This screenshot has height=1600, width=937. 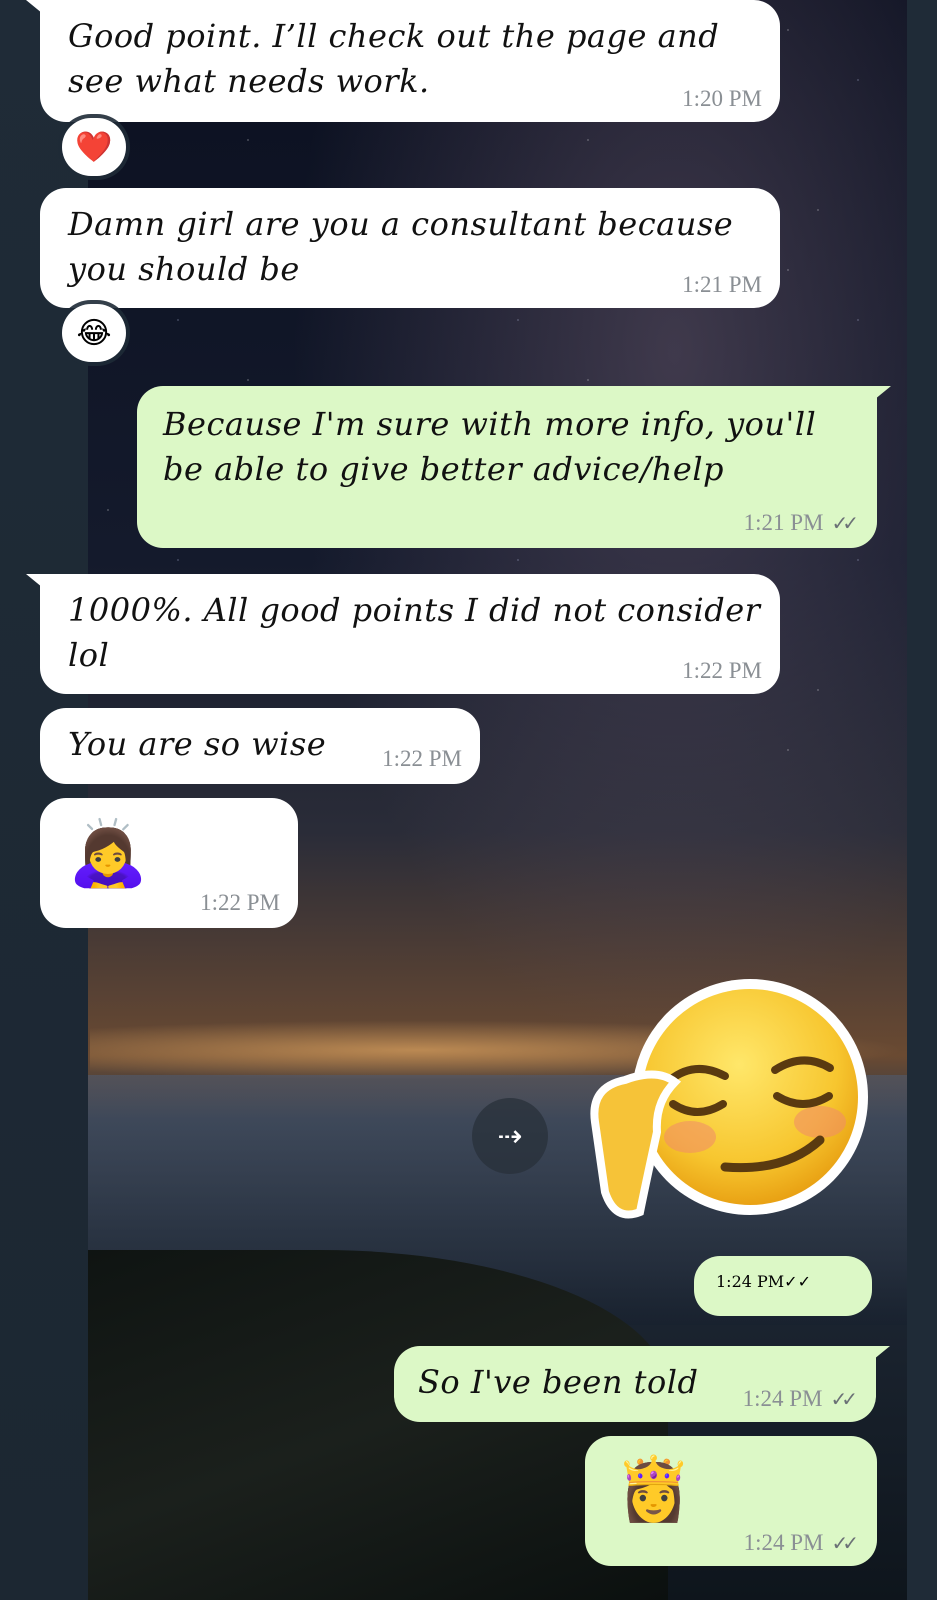 What do you see at coordinates (184, 269) in the screenshot?
I see `message-text-line: you should be` at bounding box center [184, 269].